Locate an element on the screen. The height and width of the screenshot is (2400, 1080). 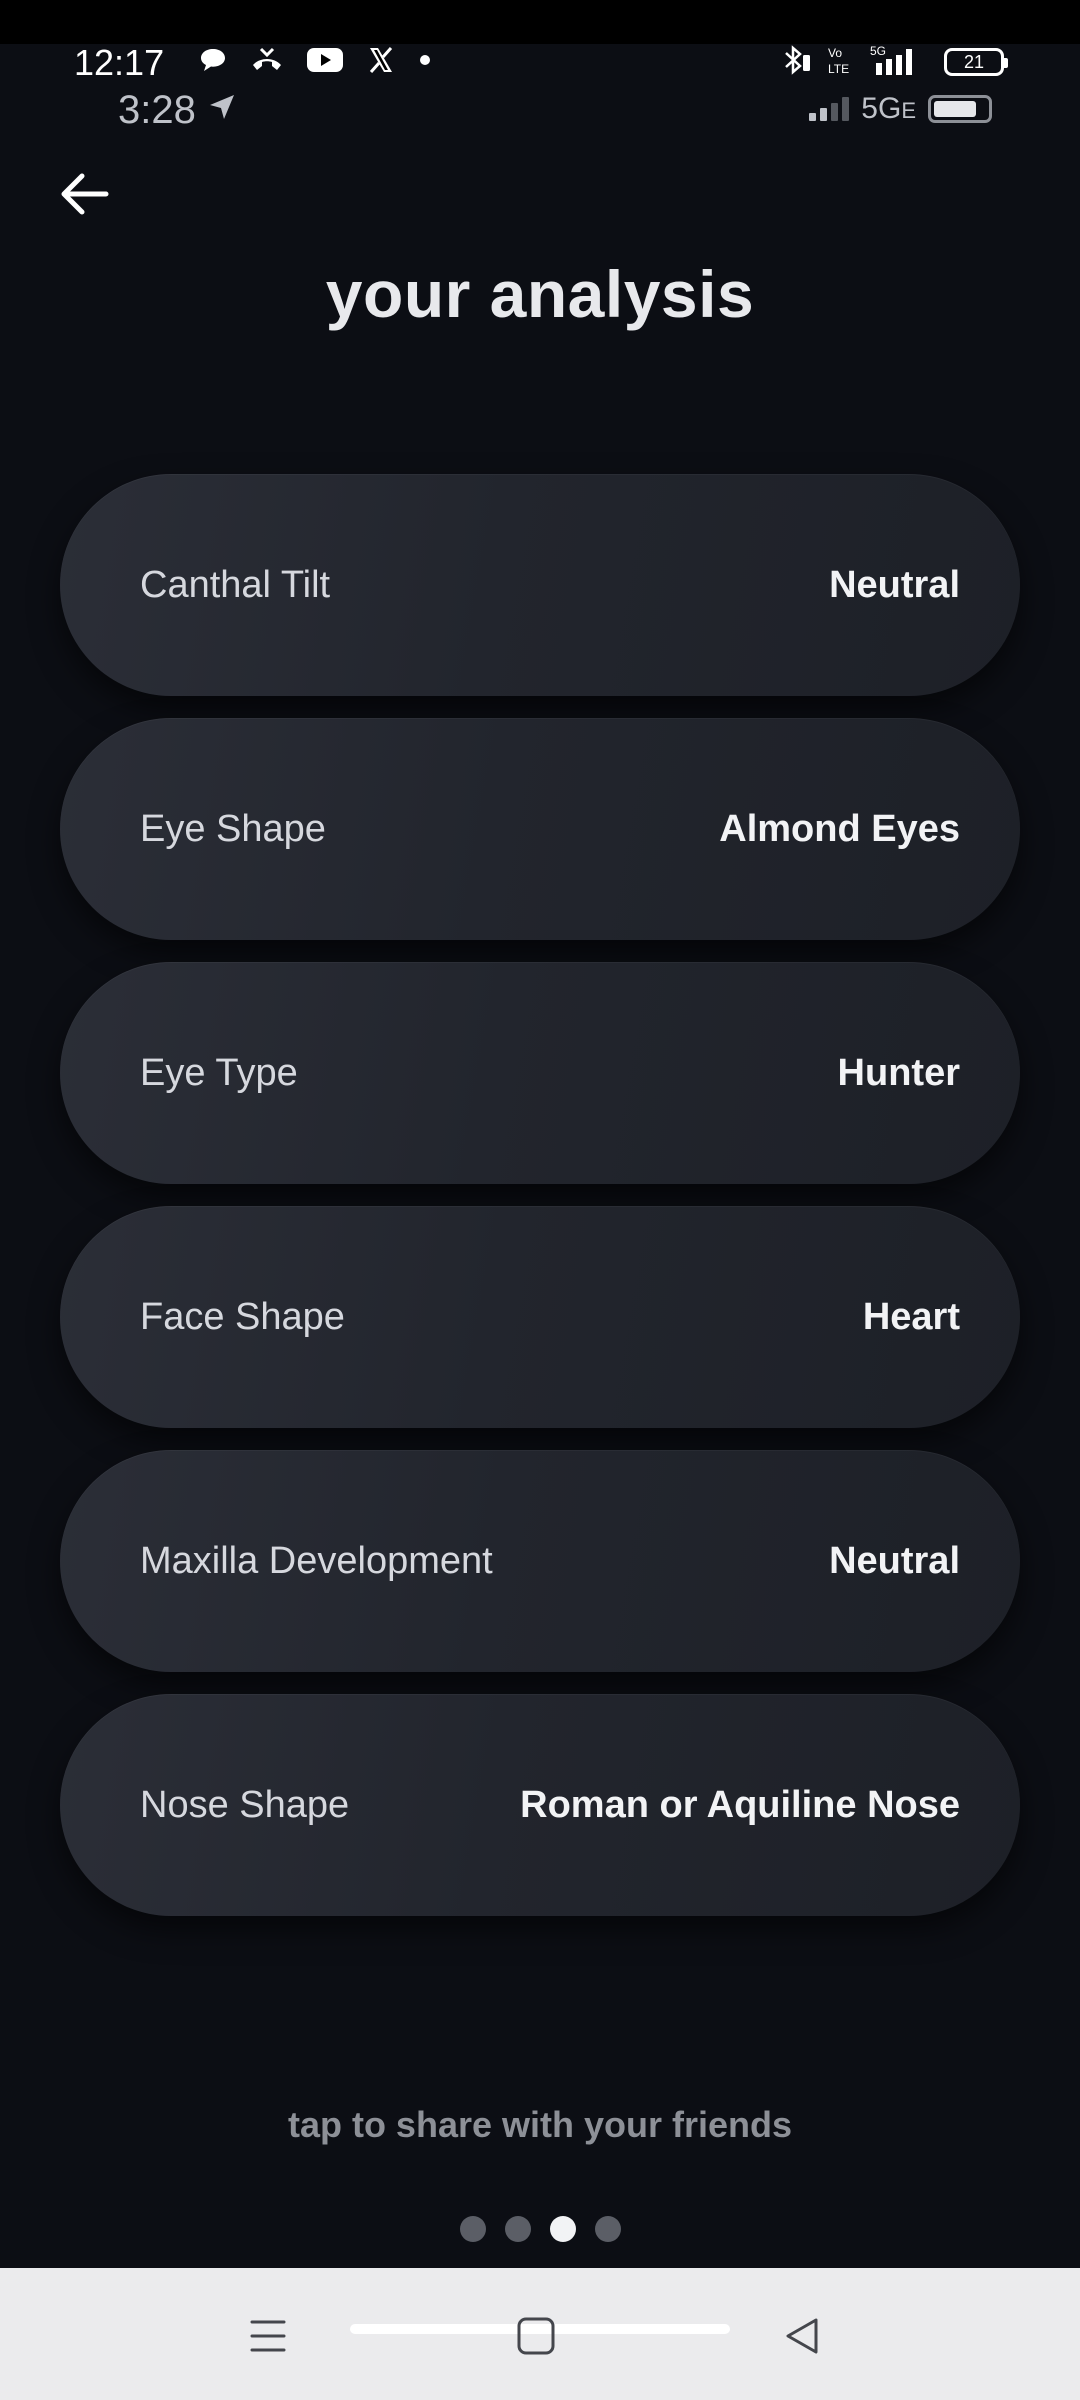
result-card-maxilla-development: Maxilla Development Neutral is located at coordinates (540, 1561).